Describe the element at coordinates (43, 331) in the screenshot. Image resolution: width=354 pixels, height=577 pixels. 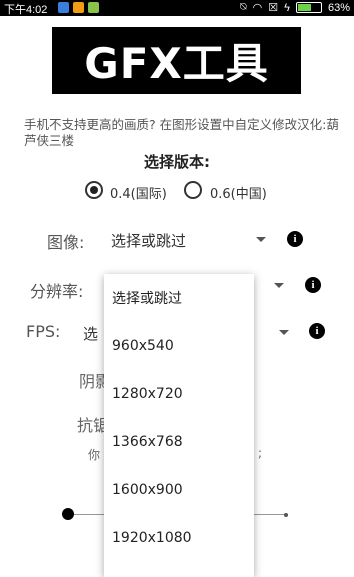
I see `fps-label: FPS:` at that location.